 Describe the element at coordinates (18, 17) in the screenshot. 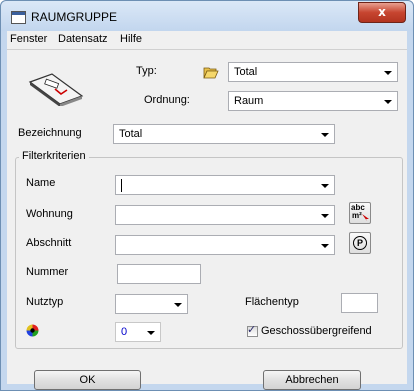

I see `app-icon` at that location.